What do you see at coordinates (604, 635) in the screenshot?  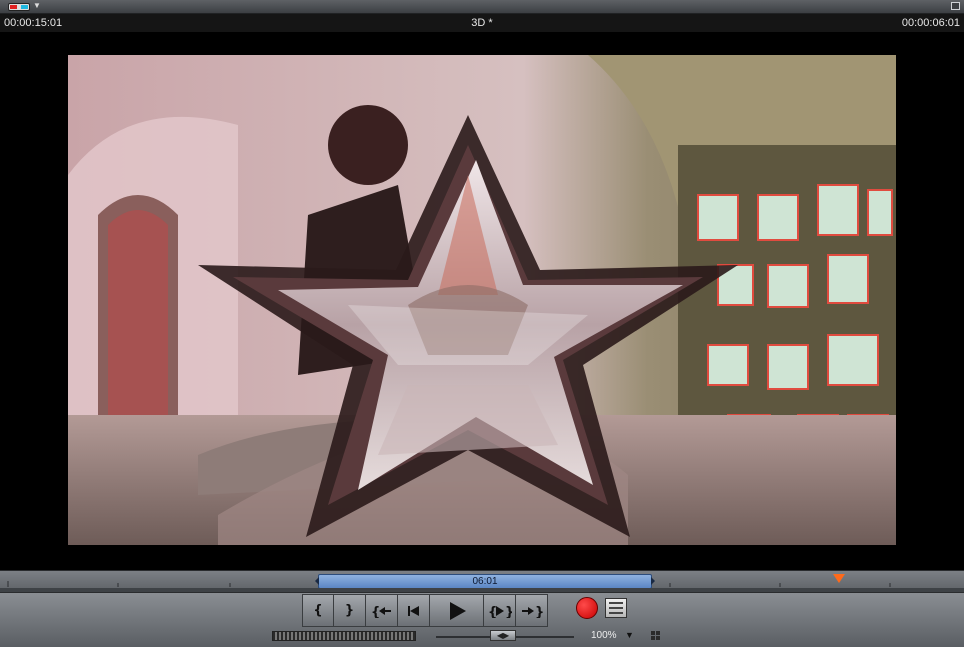 I see `zoom-level: 100%` at bounding box center [604, 635].